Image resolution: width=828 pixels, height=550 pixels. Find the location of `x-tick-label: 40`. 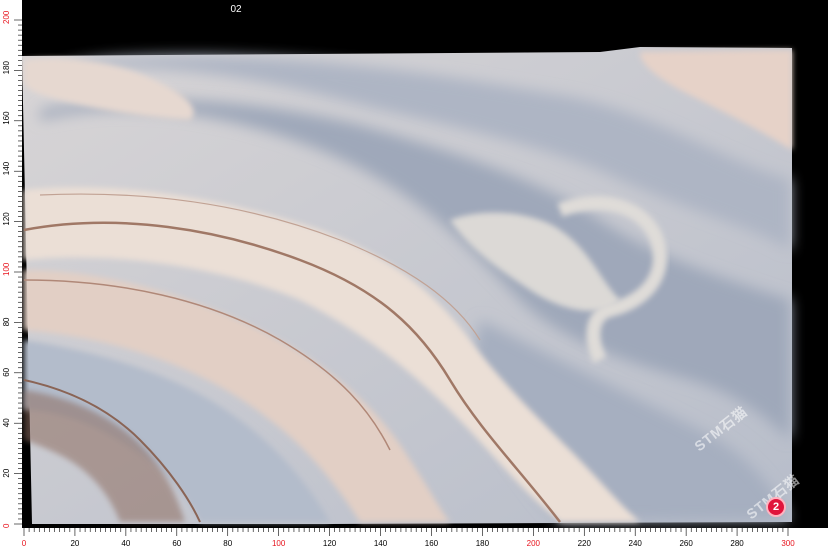

x-tick-label: 40 is located at coordinates (125, 543).